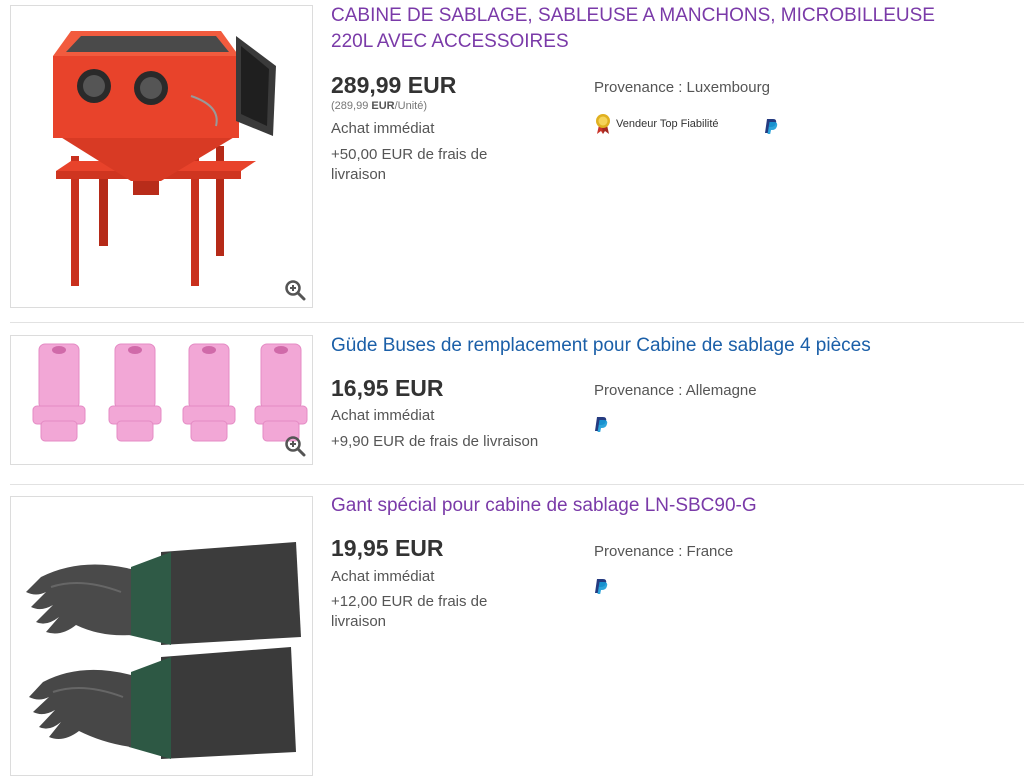  I want to click on result-shipping-3: +12,00 EUR de frais de livraison, so click(409, 612).